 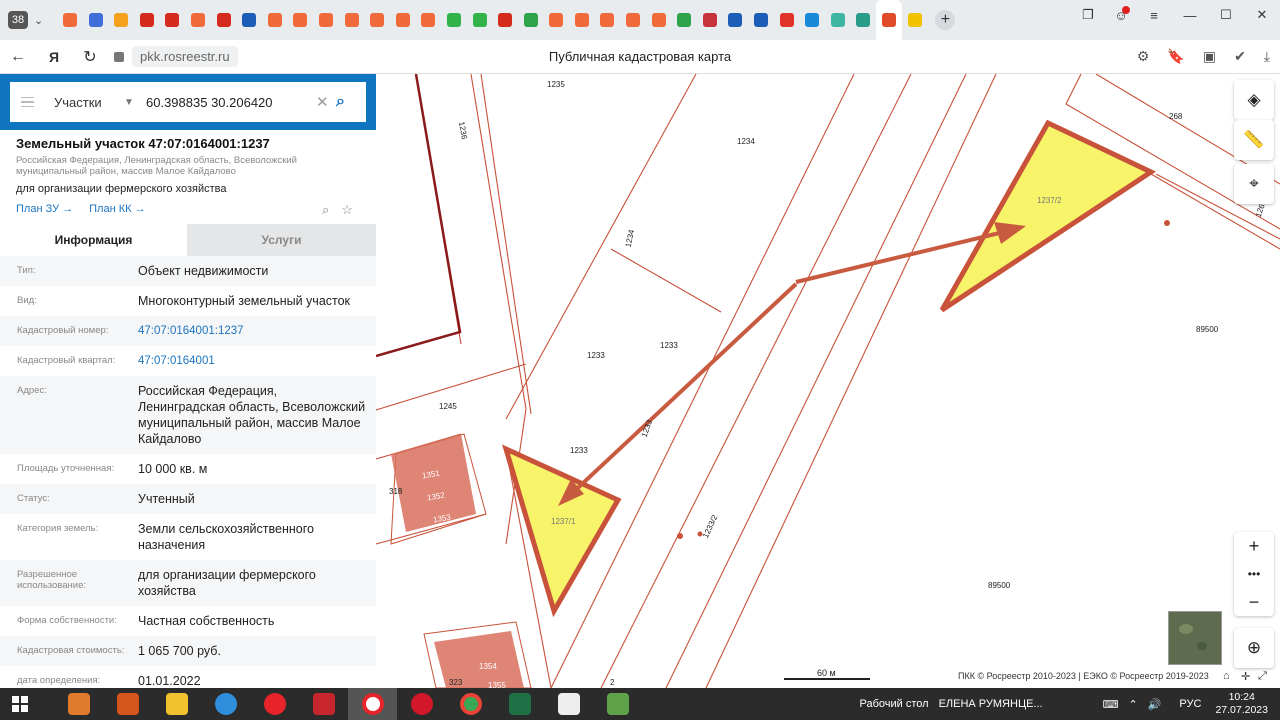 I want to click on minimize-button: —, so click(x=1190, y=15).